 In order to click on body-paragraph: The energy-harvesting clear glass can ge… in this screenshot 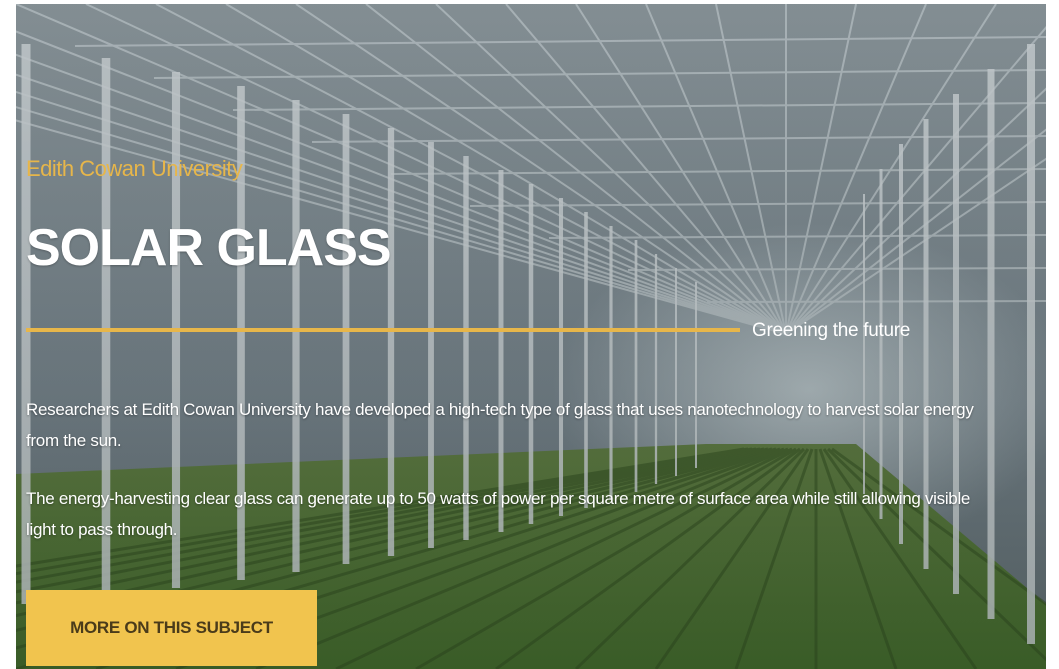, I will do `click(498, 514)`.